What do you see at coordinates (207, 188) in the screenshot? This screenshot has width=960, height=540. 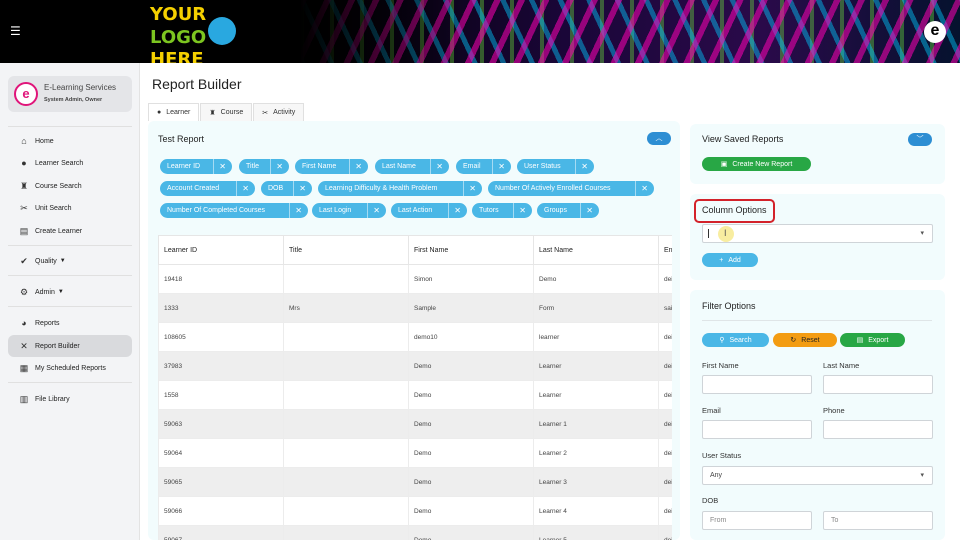 I see `column-chip: Account Created ✕` at bounding box center [207, 188].